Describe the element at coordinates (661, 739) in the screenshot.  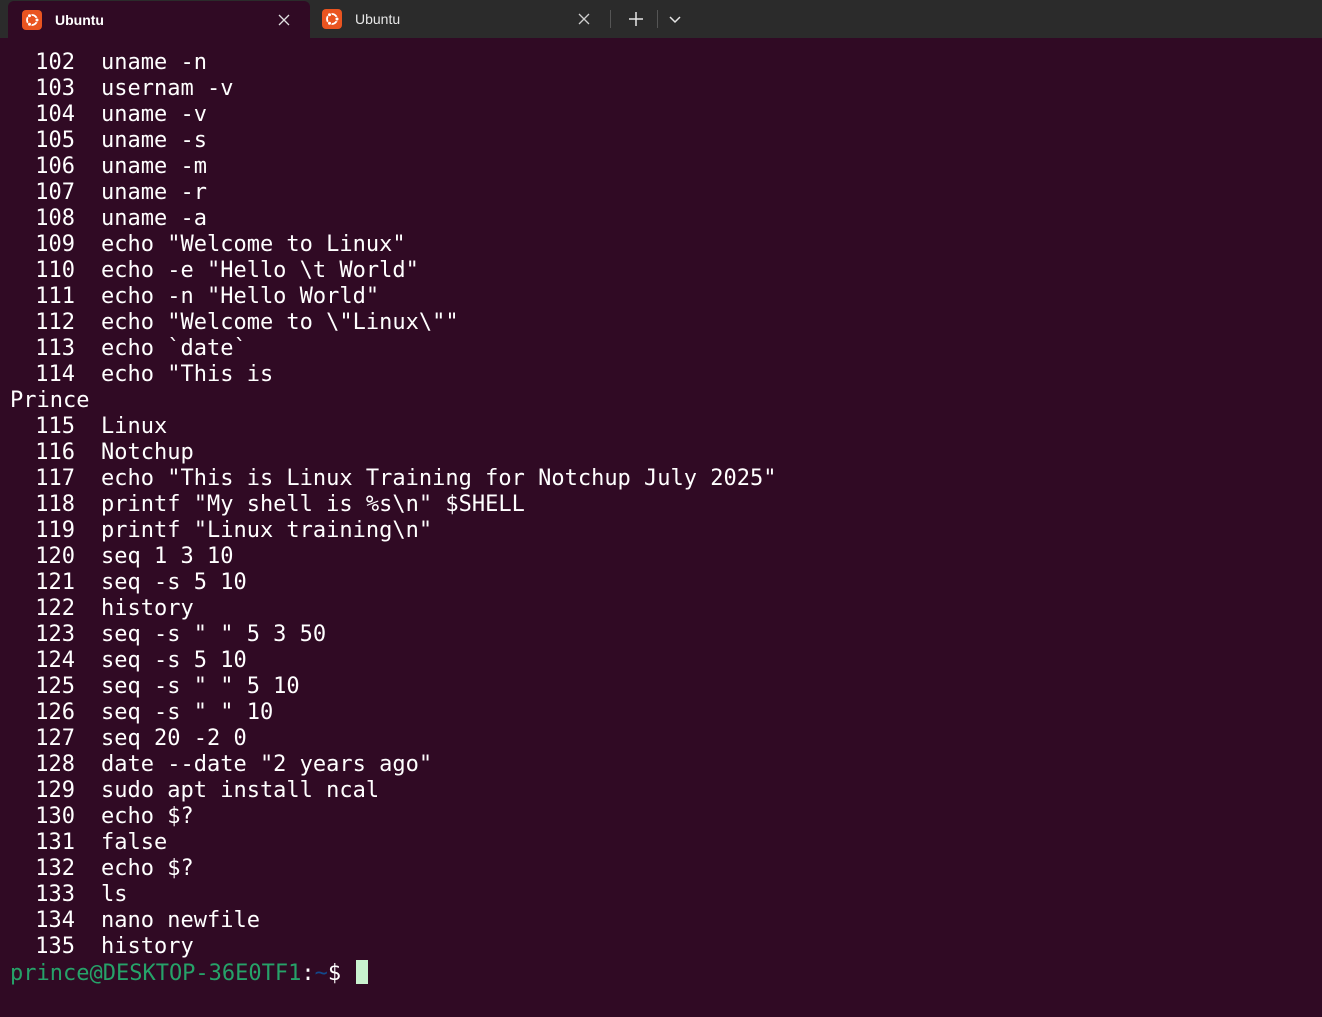
I see `history-line: 127 seq 20 -2 0` at that location.